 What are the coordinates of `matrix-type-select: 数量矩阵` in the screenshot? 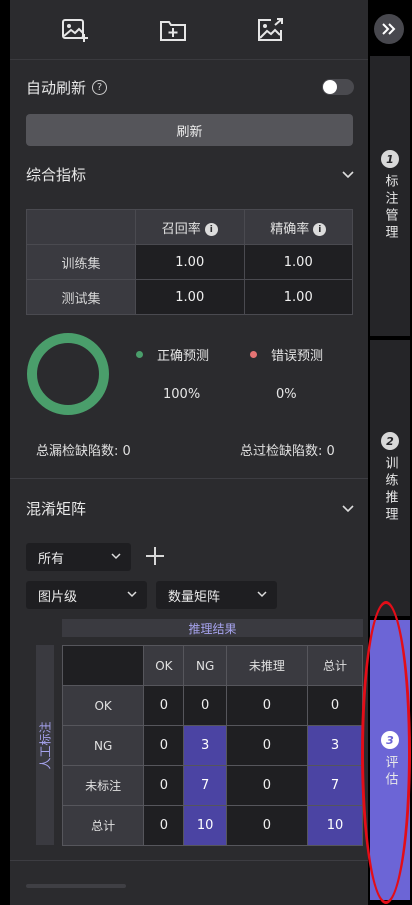 It's located at (216, 595).